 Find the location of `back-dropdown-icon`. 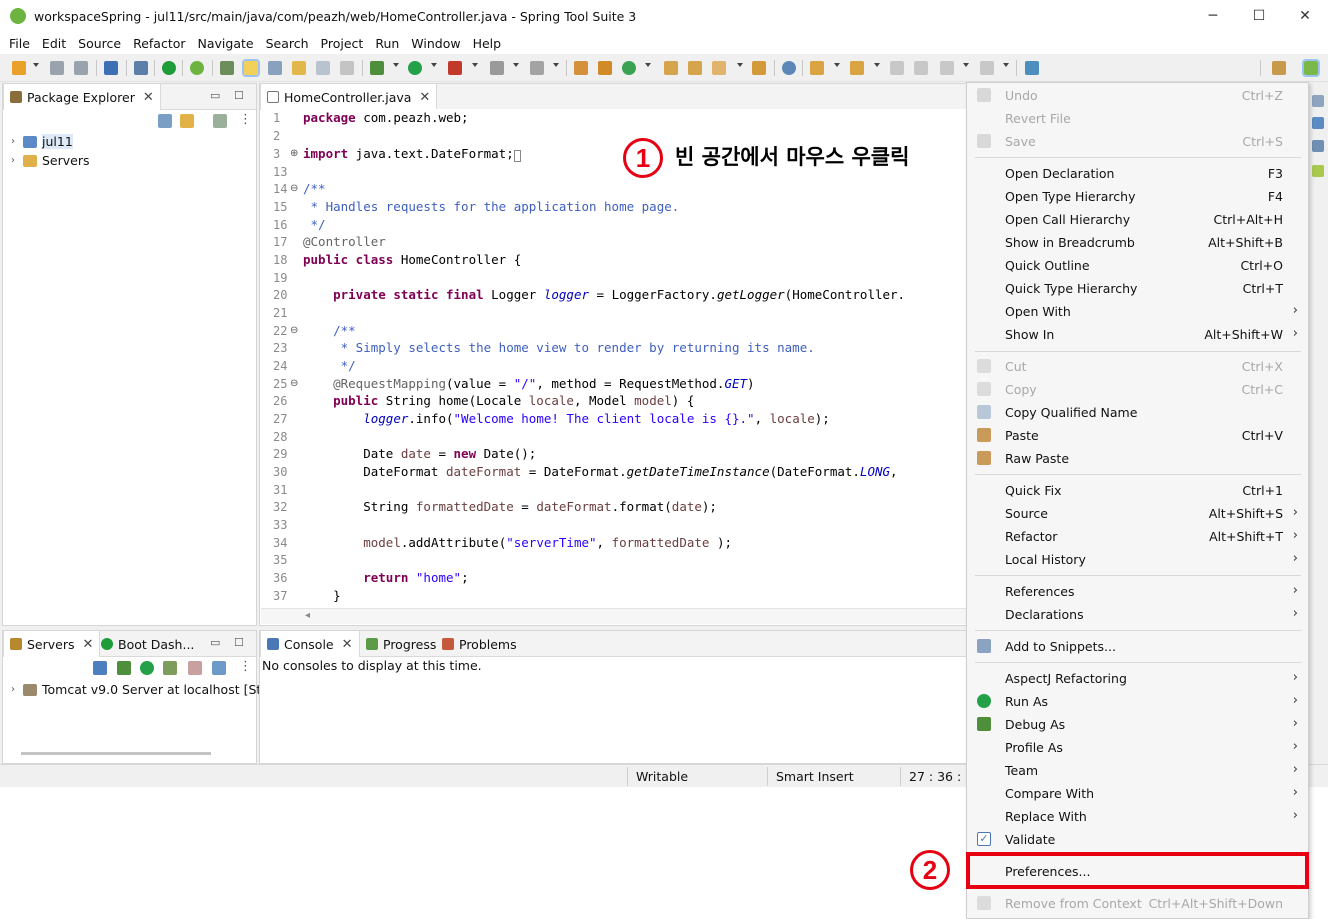

back-dropdown-icon is located at coordinates (966, 65).